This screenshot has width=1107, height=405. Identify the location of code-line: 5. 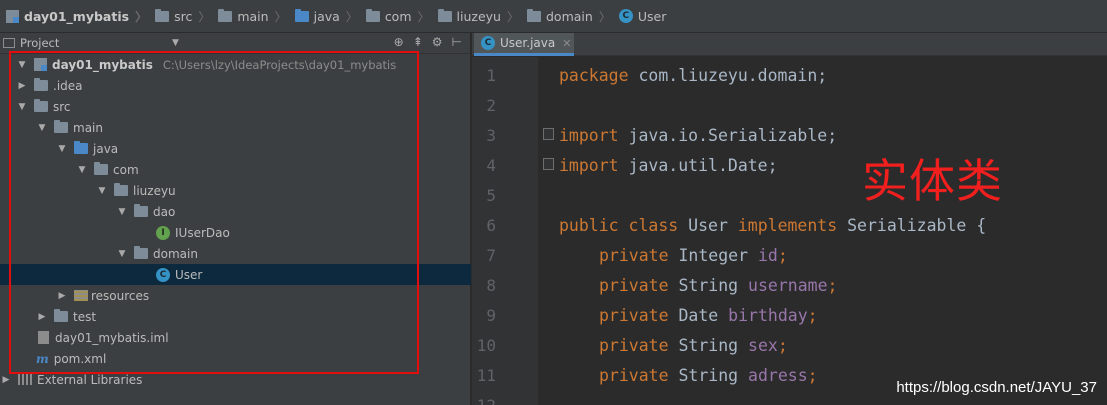
(491, 195).